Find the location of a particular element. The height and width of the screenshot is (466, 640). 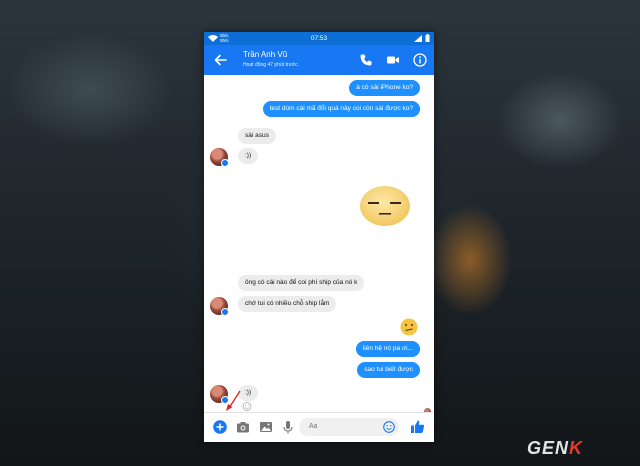

image-icon is located at coordinates (266, 427).